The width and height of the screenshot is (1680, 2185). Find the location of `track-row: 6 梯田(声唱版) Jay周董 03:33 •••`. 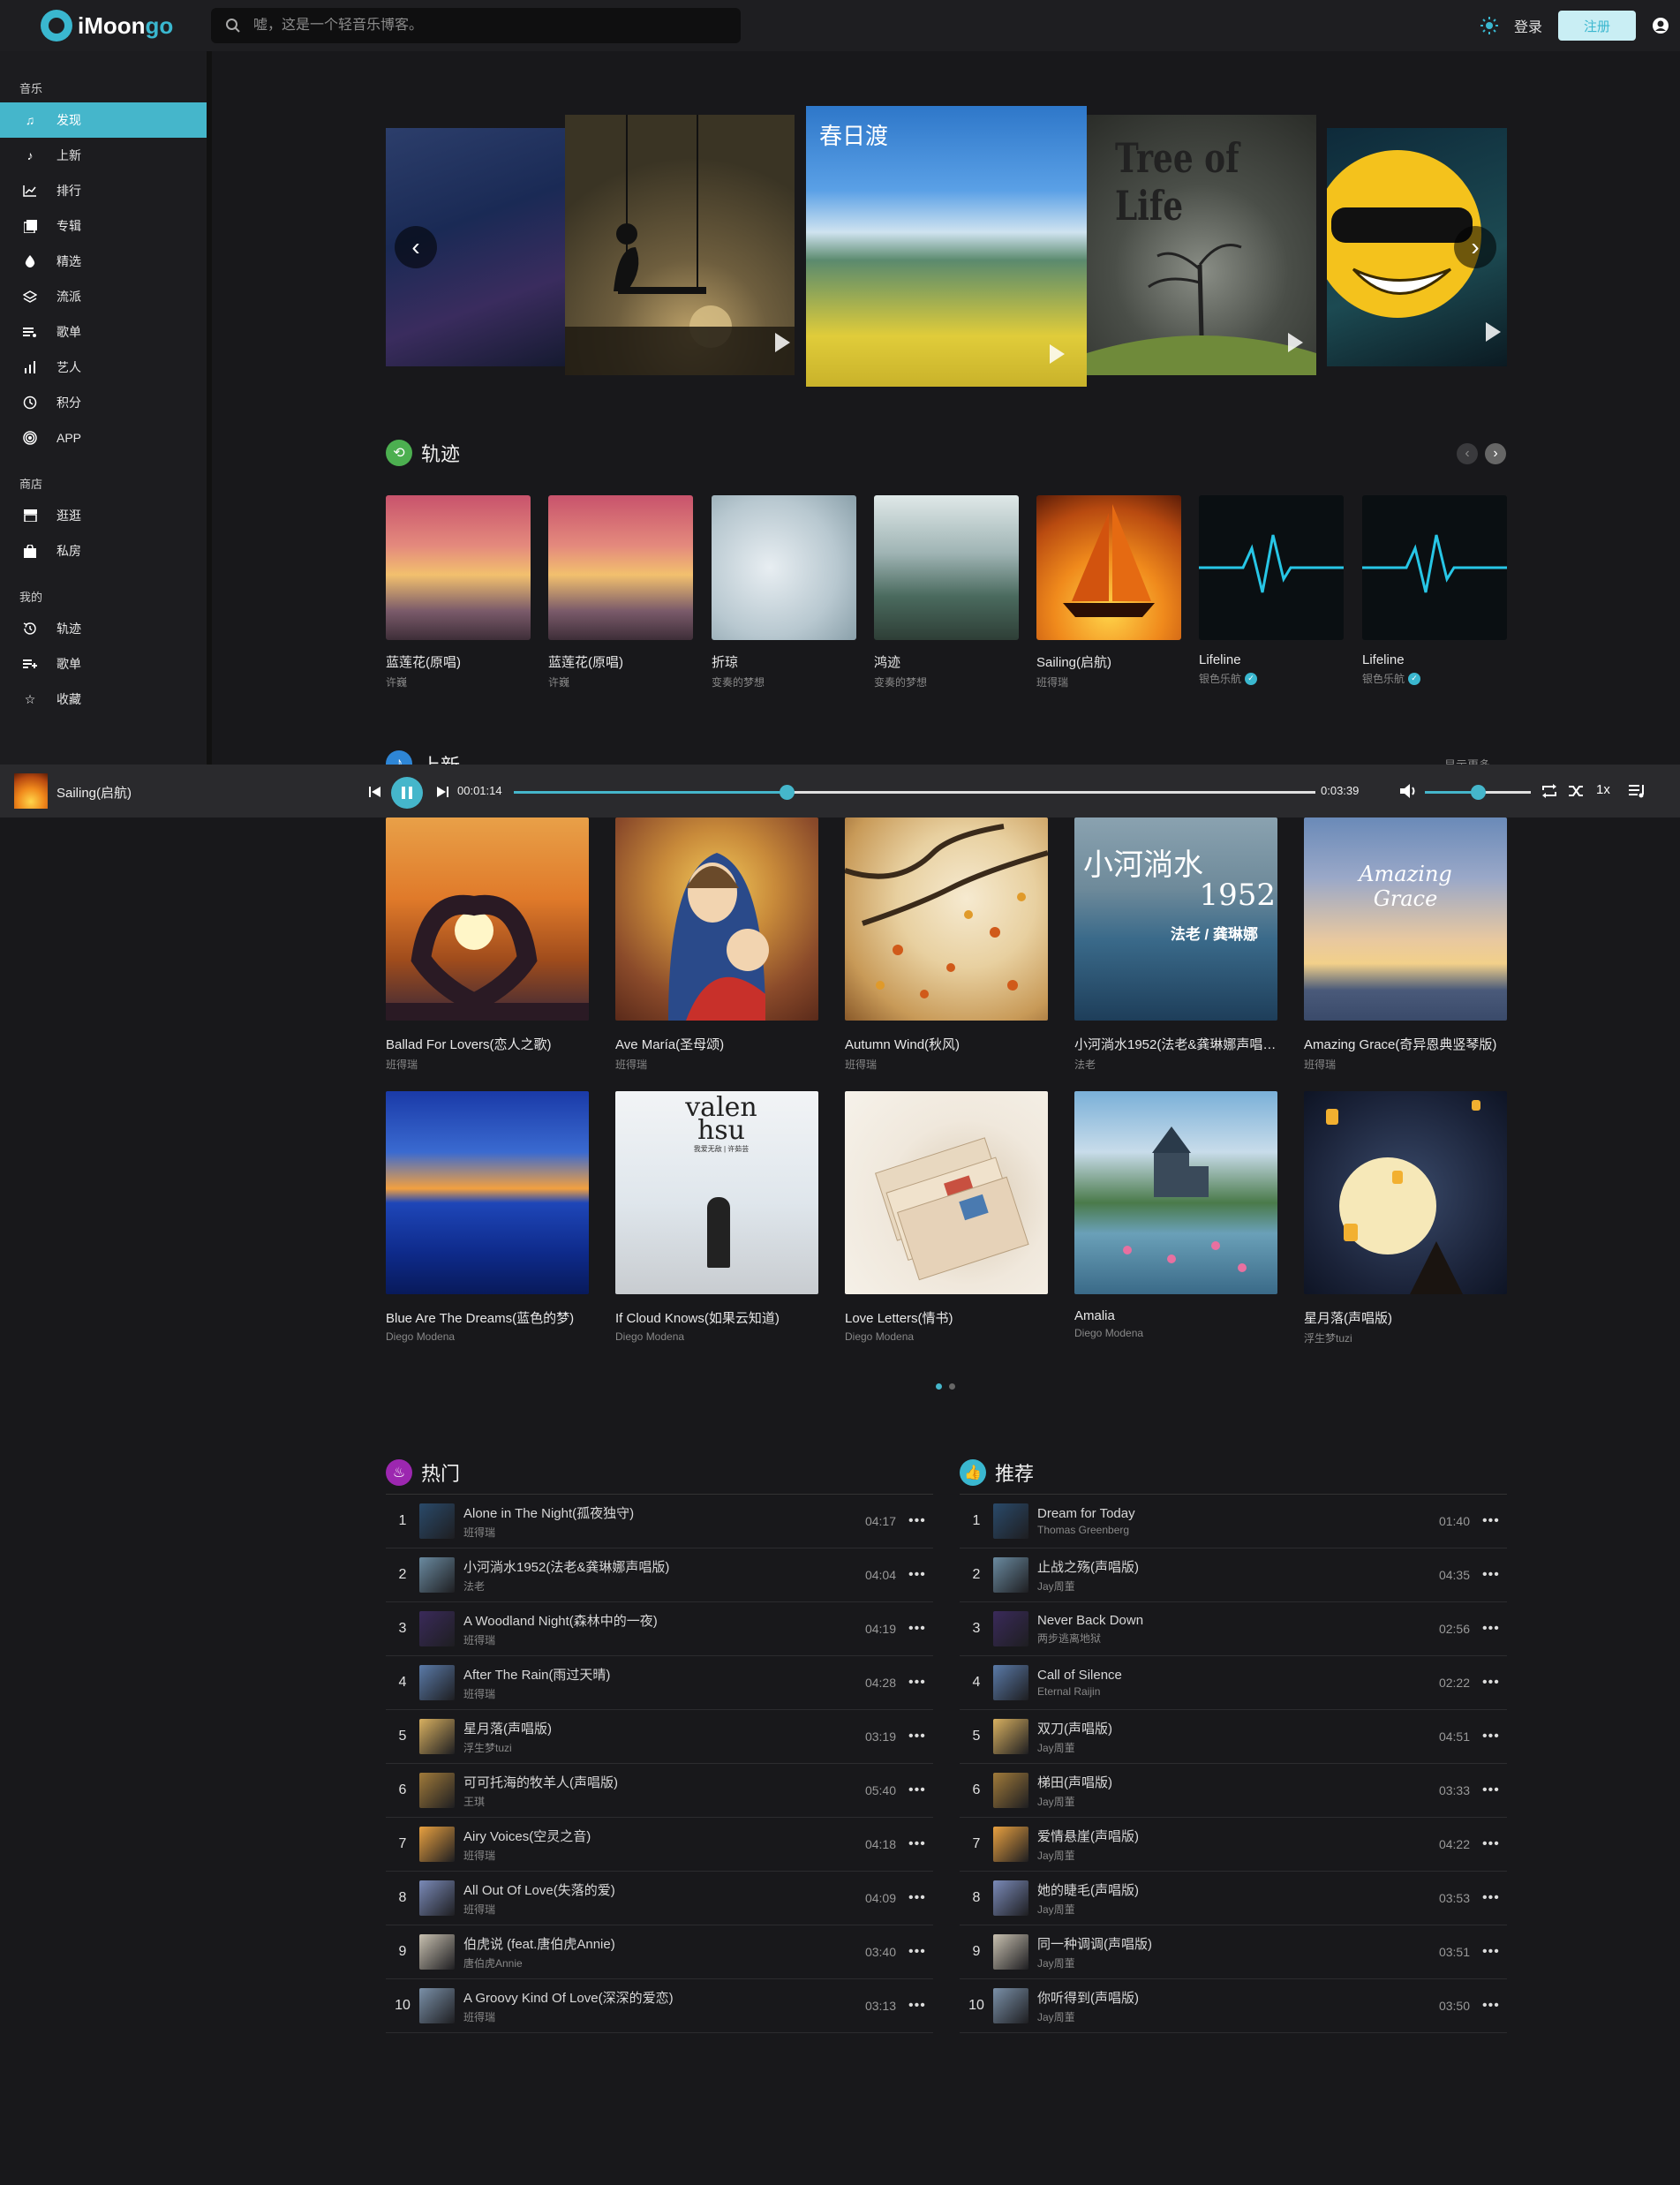

track-row: 6 梯田(声唱版) Jay周董 03:33 ••• is located at coordinates (1233, 1791).